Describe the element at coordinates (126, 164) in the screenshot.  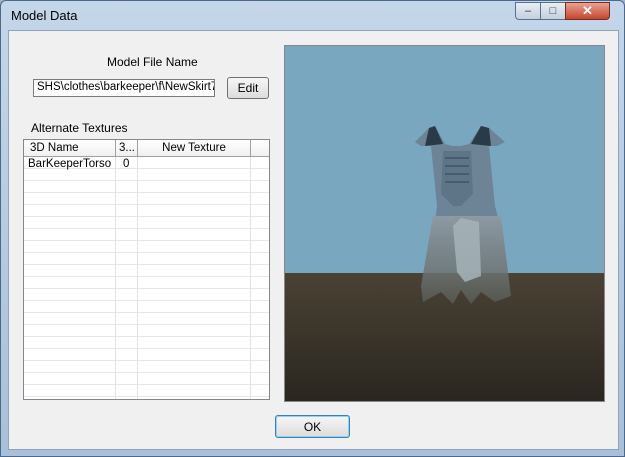
I see `cell-number: 0` at that location.